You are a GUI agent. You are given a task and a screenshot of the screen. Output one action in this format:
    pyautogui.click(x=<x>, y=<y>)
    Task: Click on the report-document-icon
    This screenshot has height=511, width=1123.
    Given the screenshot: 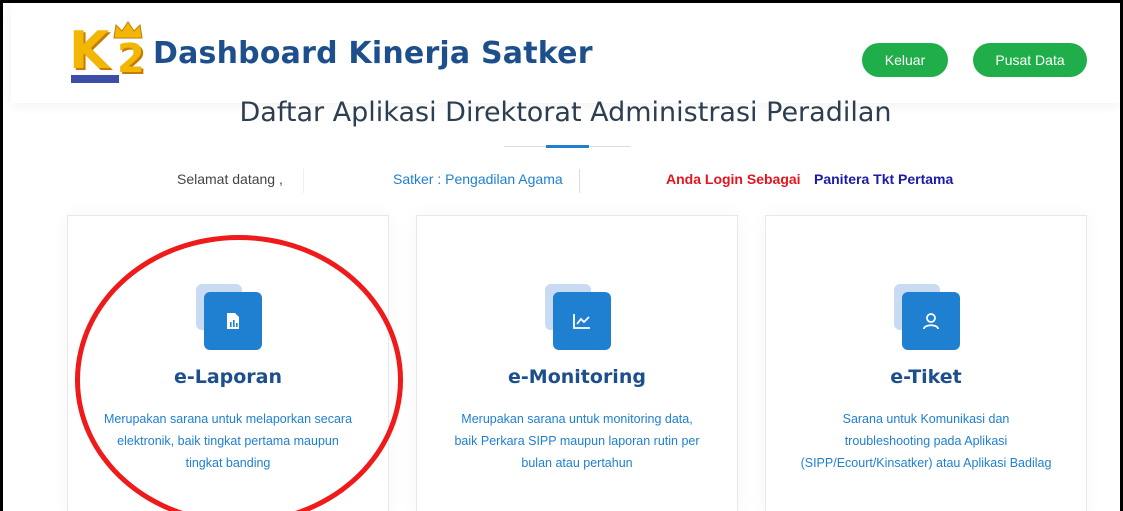 What is the action you would take?
    pyautogui.click(x=233, y=321)
    